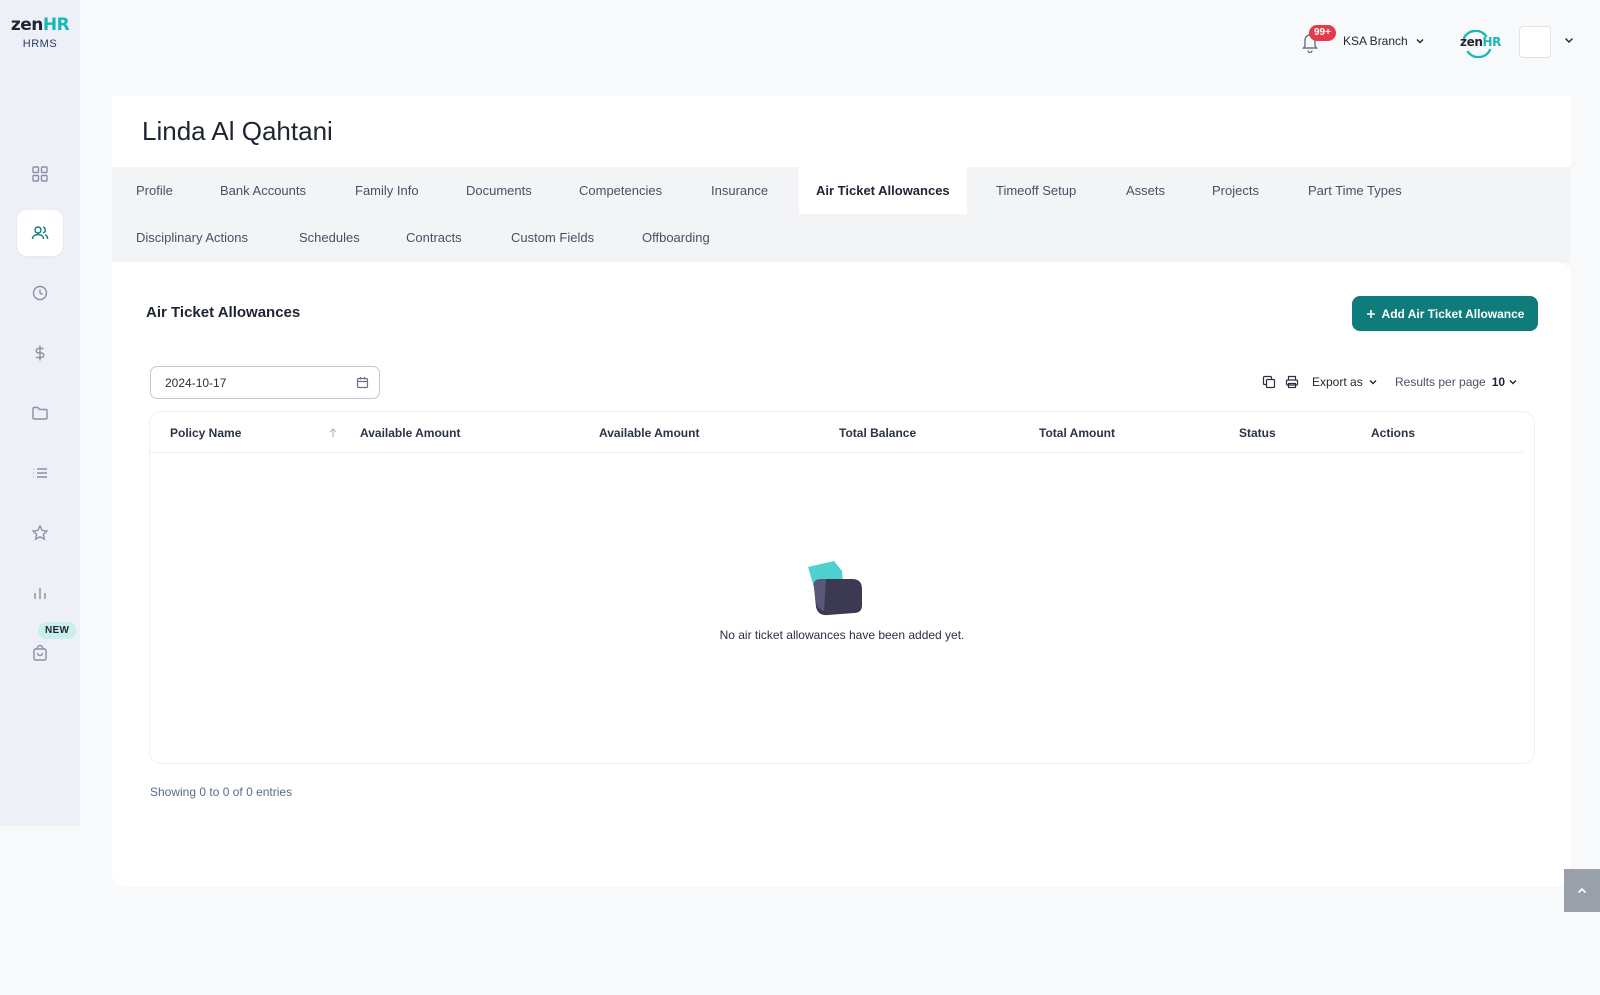 The image size is (1600, 995). I want to click on tab-documents: Documents, so click(499, 190).